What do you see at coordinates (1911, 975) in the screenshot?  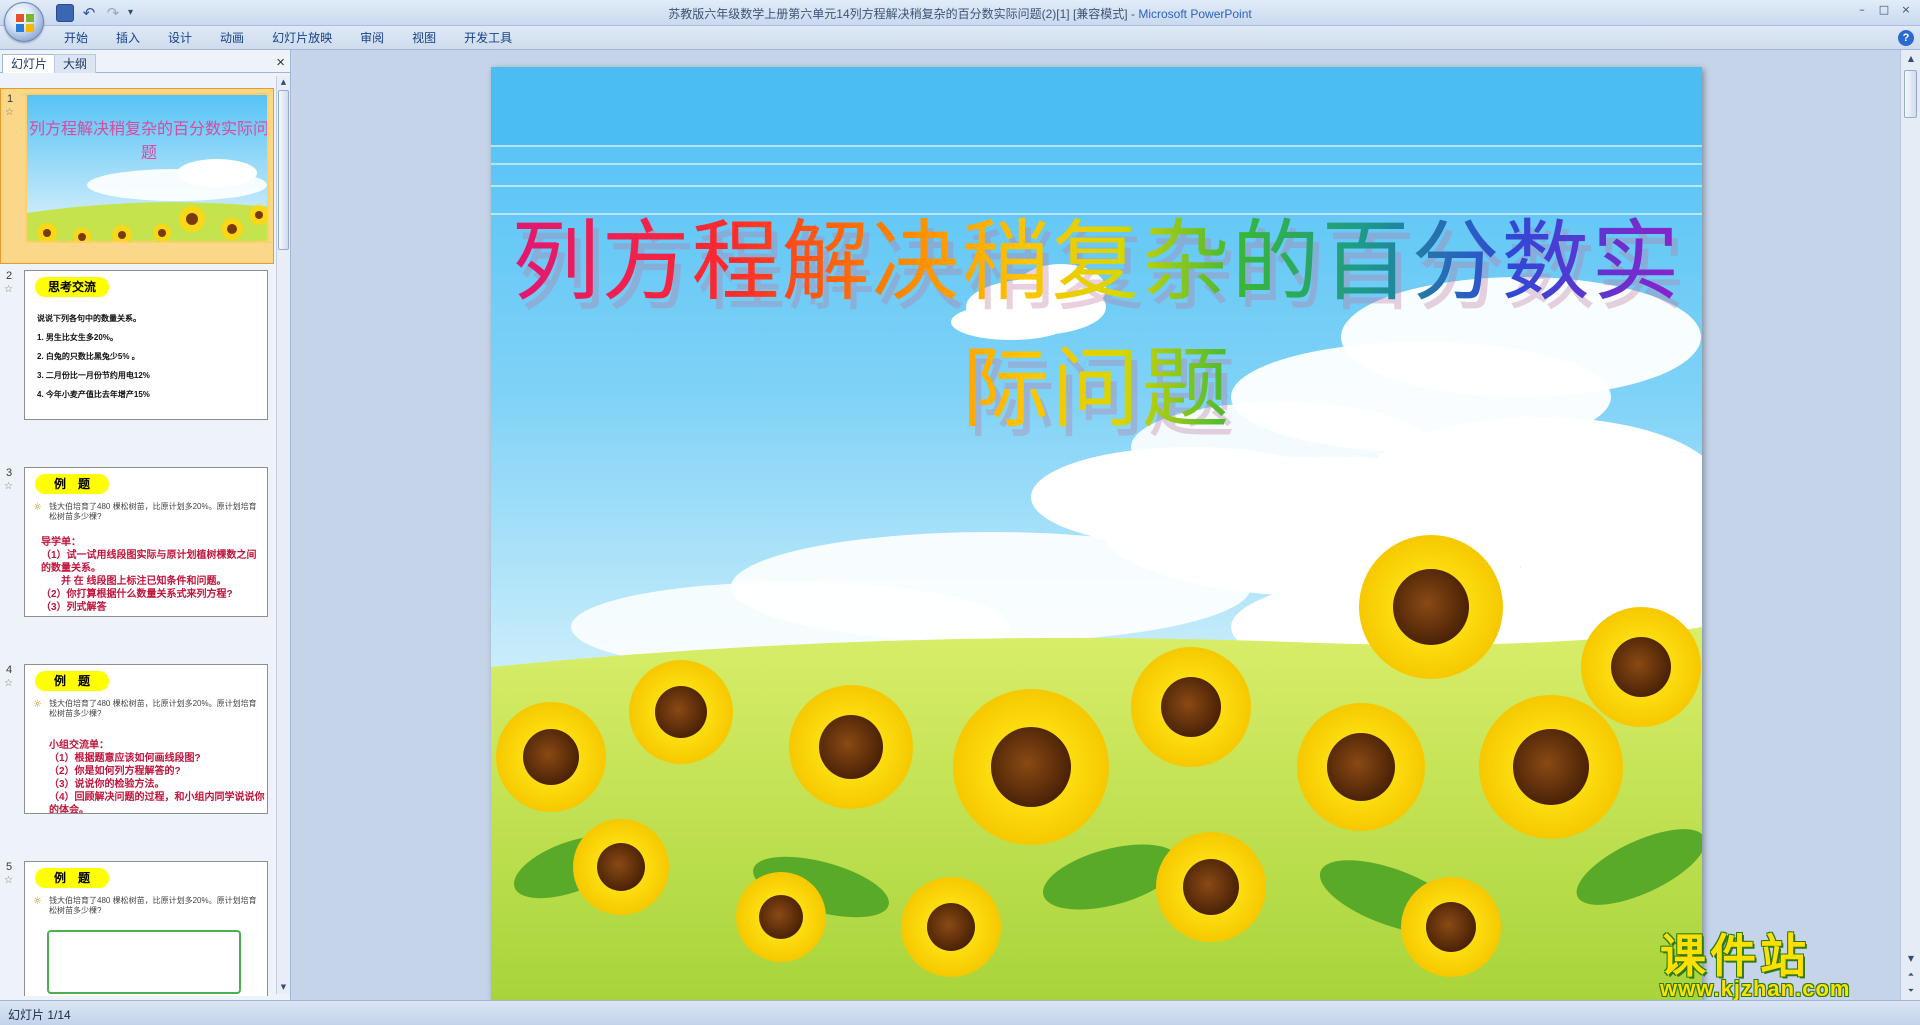 I see `previous-slide-icon: ⏶` at bounding box center [1911, 975].